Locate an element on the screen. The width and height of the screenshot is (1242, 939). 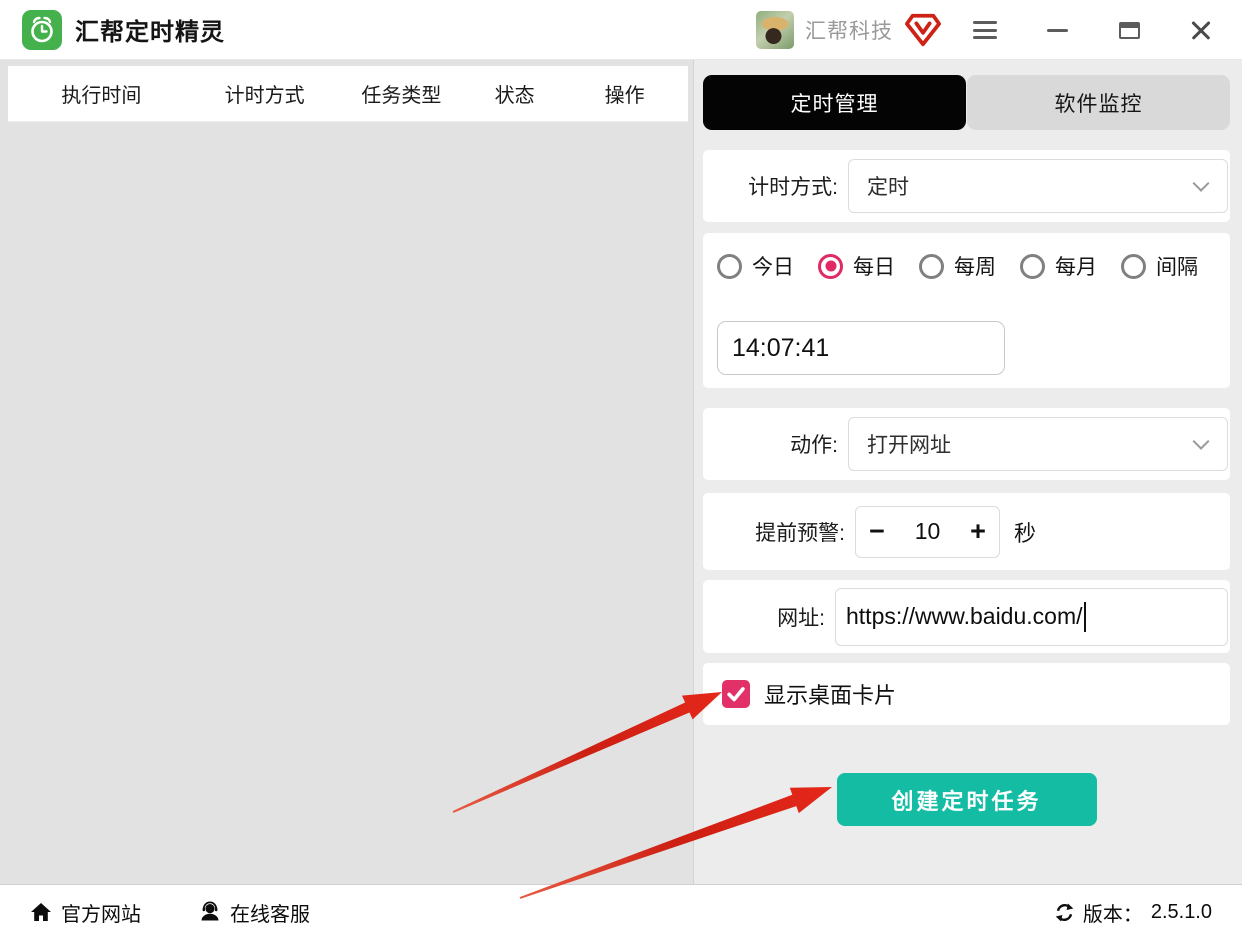
desktop-card-checkbox is located at coordinates (736, 694).